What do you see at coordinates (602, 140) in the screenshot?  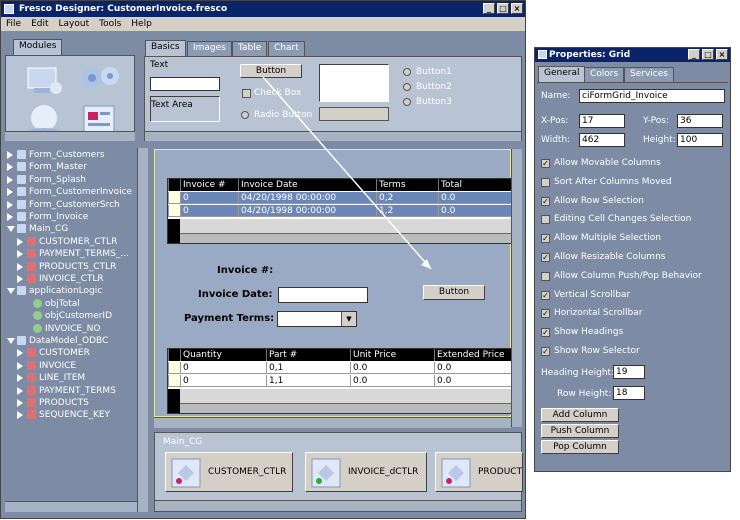 I see `width-field: 462` at bounding box center [602, 140].